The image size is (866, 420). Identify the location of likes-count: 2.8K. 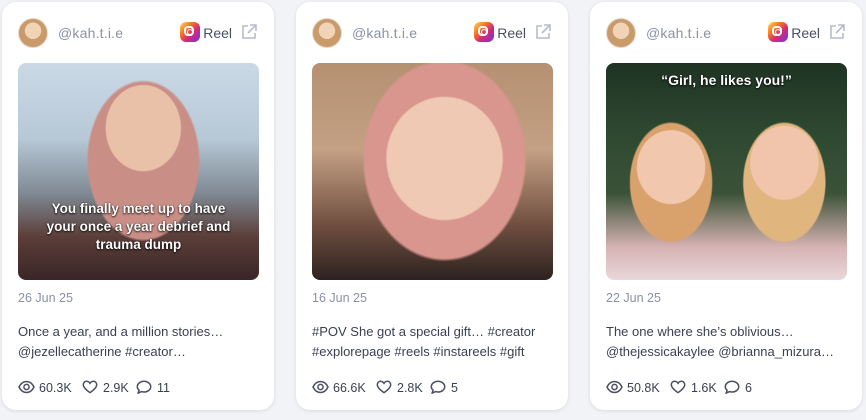
(410, 388).